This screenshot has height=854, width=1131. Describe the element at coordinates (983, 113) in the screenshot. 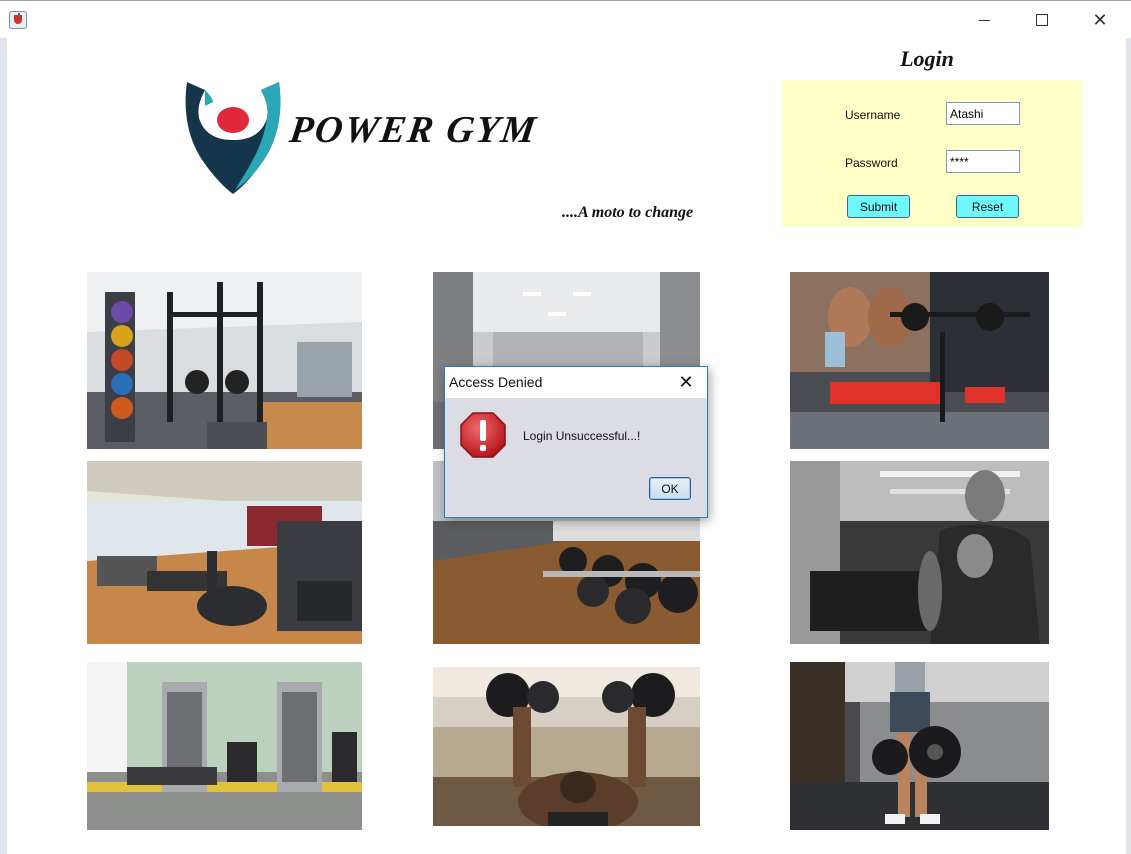

I see `username-field` at that location.